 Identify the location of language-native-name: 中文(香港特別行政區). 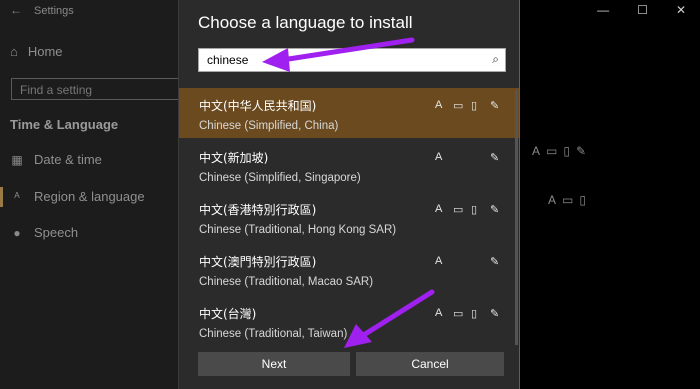
(258, 210).